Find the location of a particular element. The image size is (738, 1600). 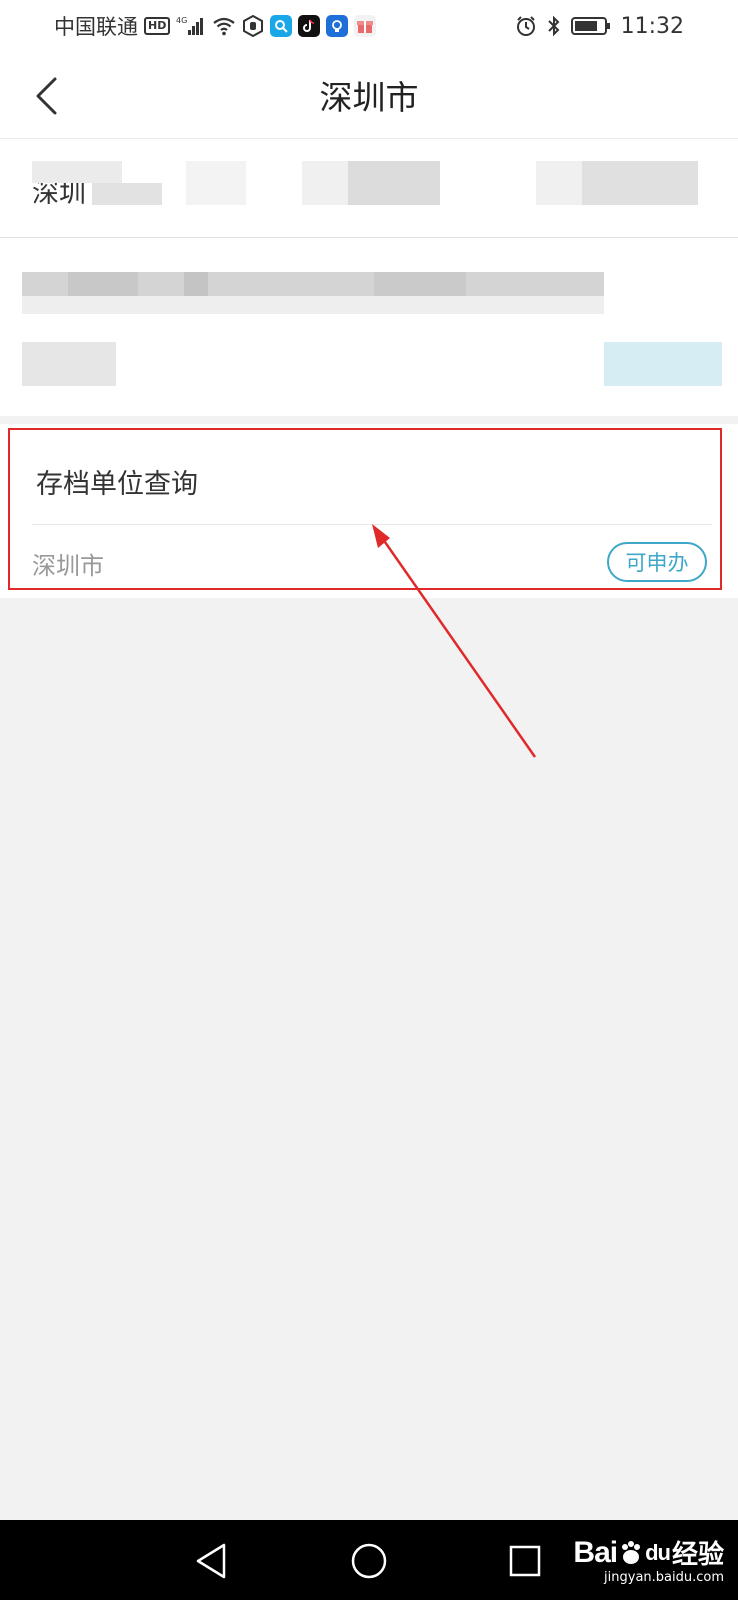

status-time: 11:32 is located at coordinates (652, 26).